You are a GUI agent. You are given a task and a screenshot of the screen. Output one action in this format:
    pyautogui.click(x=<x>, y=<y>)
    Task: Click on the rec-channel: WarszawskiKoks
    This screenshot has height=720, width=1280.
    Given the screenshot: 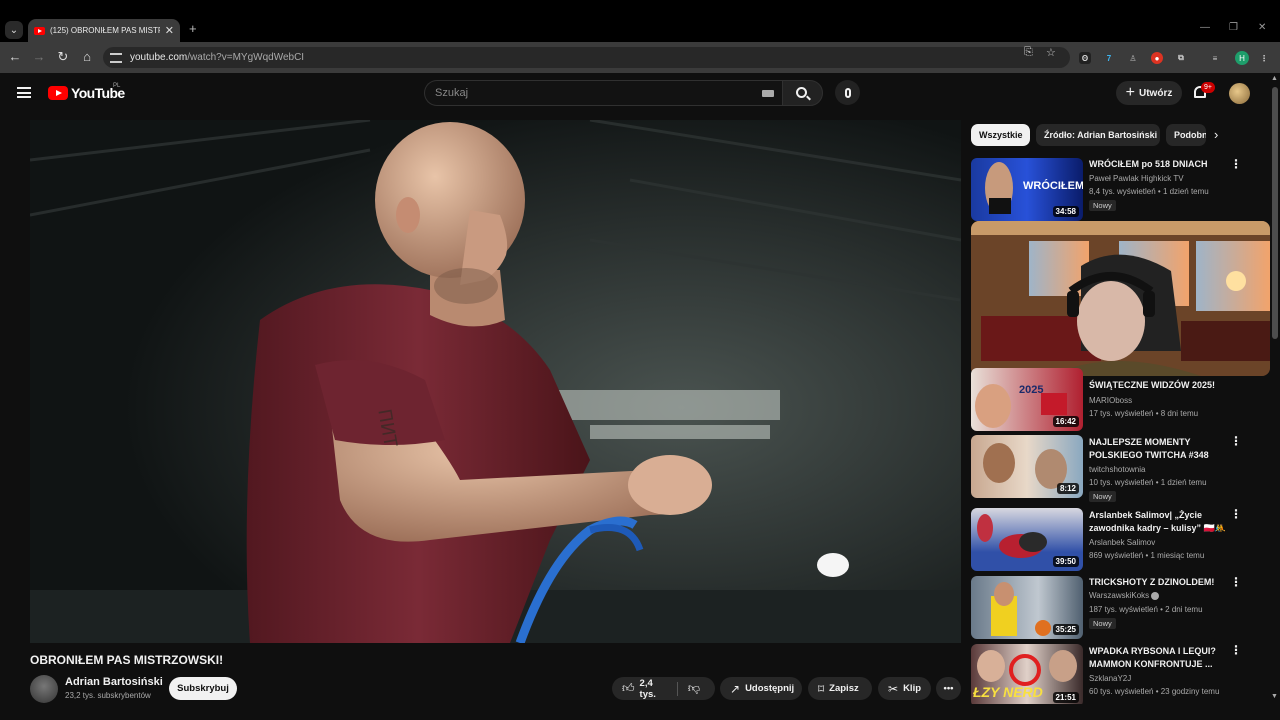 What is the action you would take?
    pyautogui.click(x=1124, y=595)
    